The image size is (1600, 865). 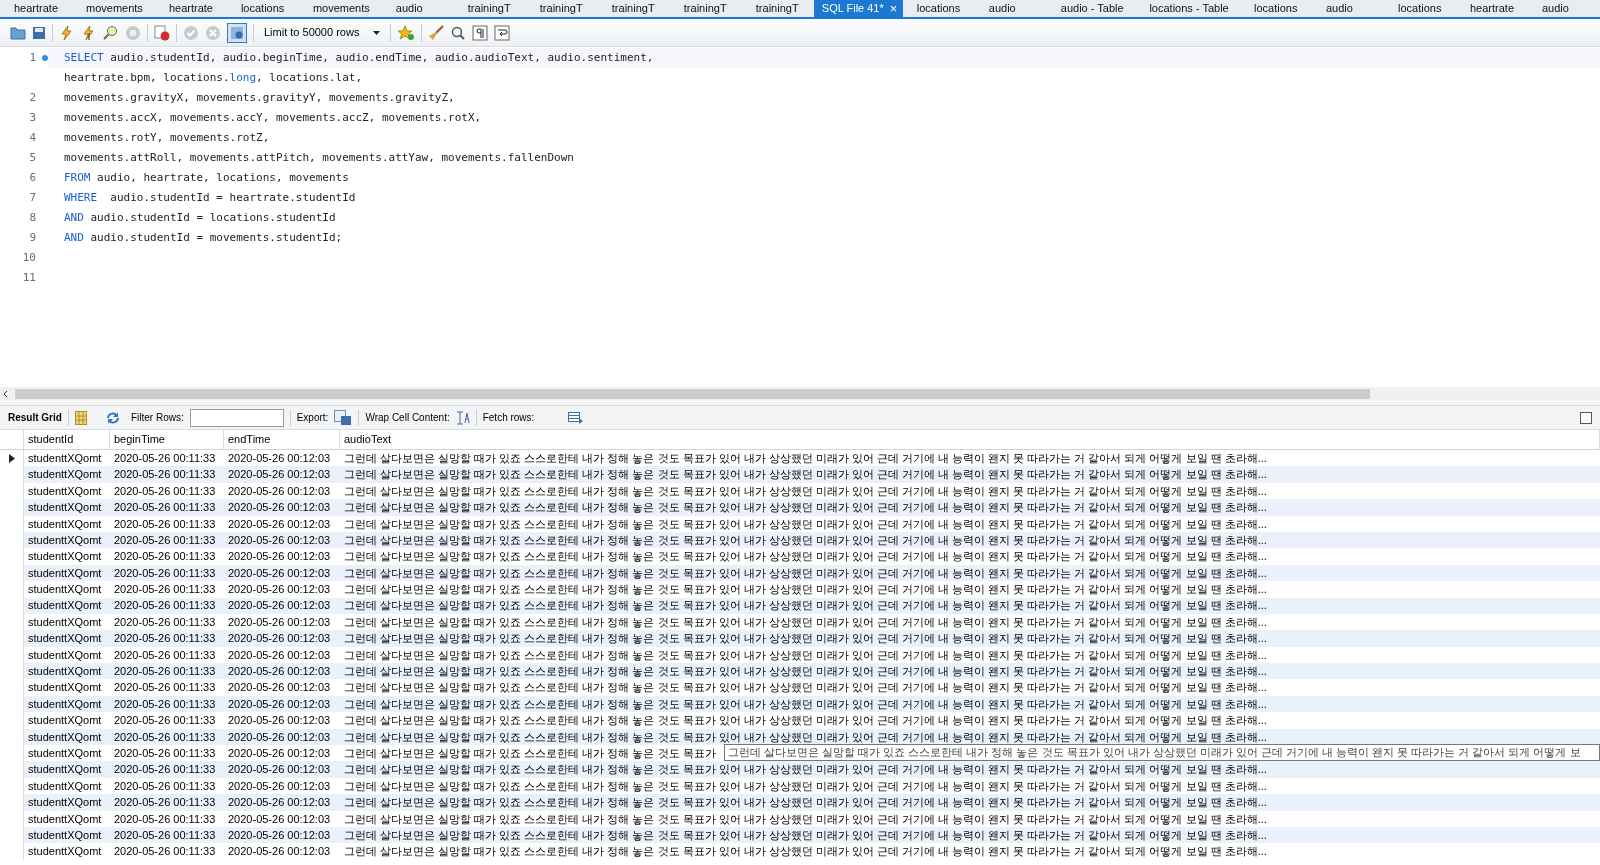 What do you see at coordinates (508, 418) in the screenshot?
I see `fetch-rows-label: Fetch rows:` at bounding box center [508, 418].